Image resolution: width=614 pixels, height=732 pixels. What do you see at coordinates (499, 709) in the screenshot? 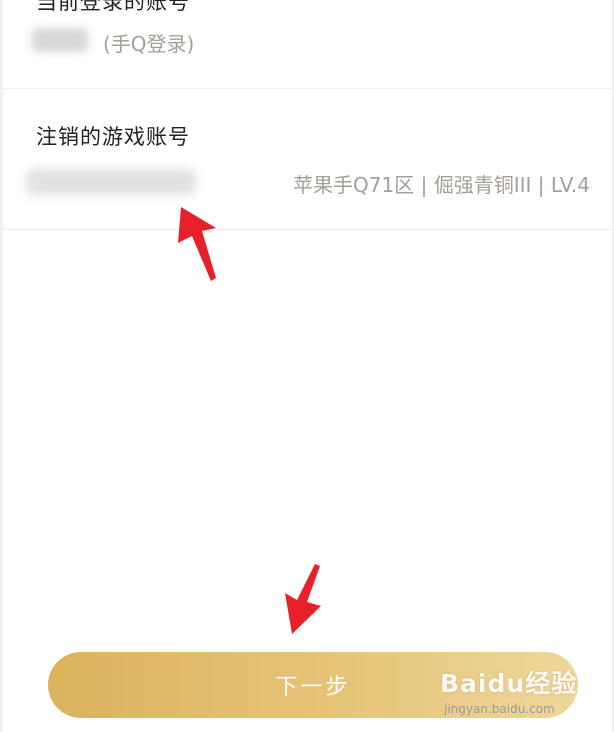
I see `watermark-url: jingyan.baidu.com` at bounding box center [499, 709].